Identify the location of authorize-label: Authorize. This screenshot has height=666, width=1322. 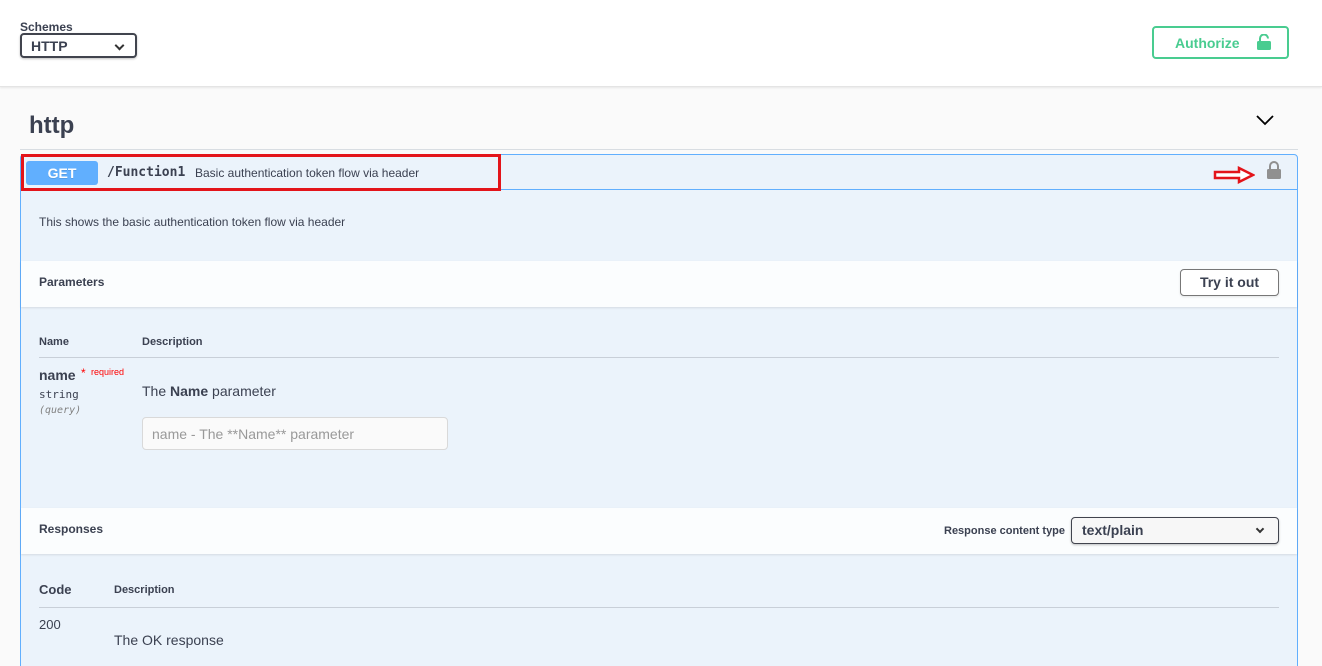
(1207, 43).